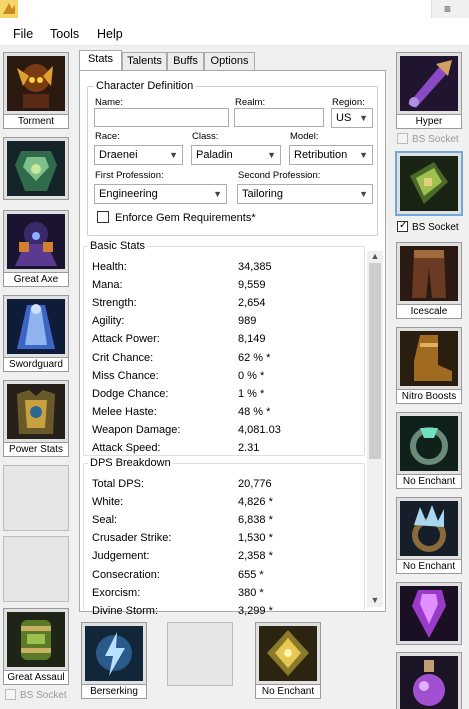  I want to click on stat-value: 2,654, so click(252, 303).